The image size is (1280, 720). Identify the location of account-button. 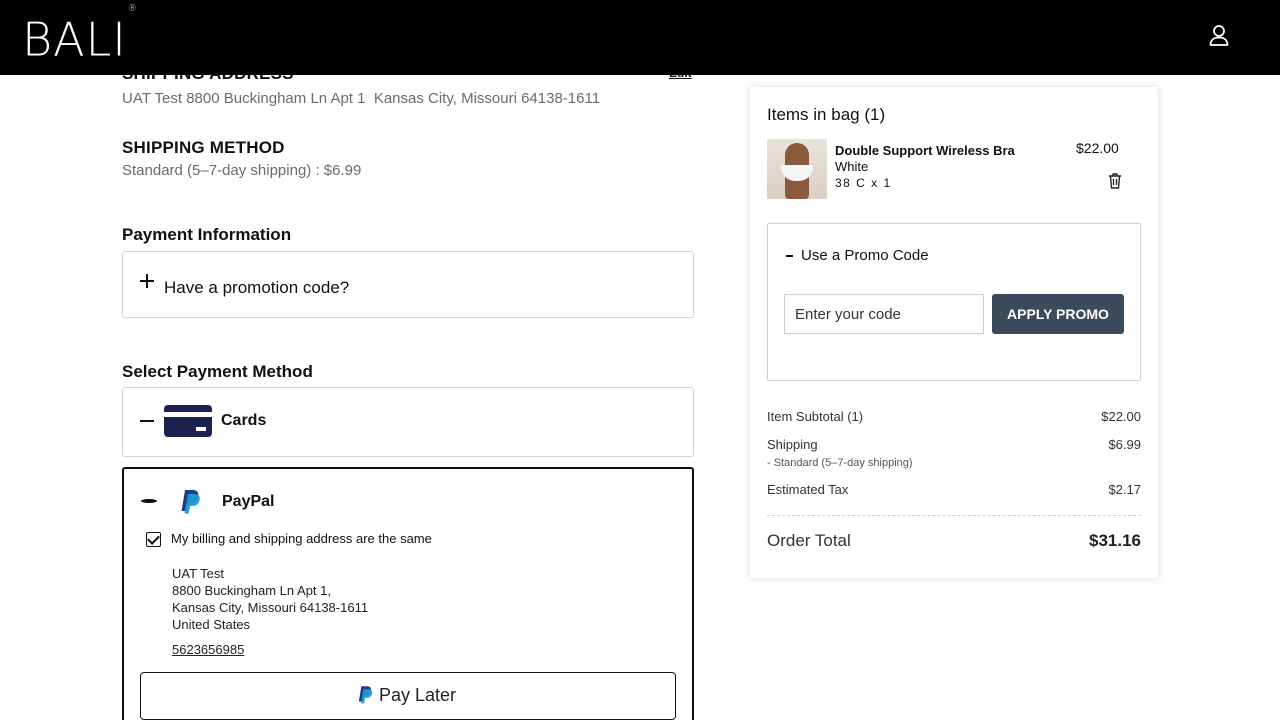
(1219, 36).